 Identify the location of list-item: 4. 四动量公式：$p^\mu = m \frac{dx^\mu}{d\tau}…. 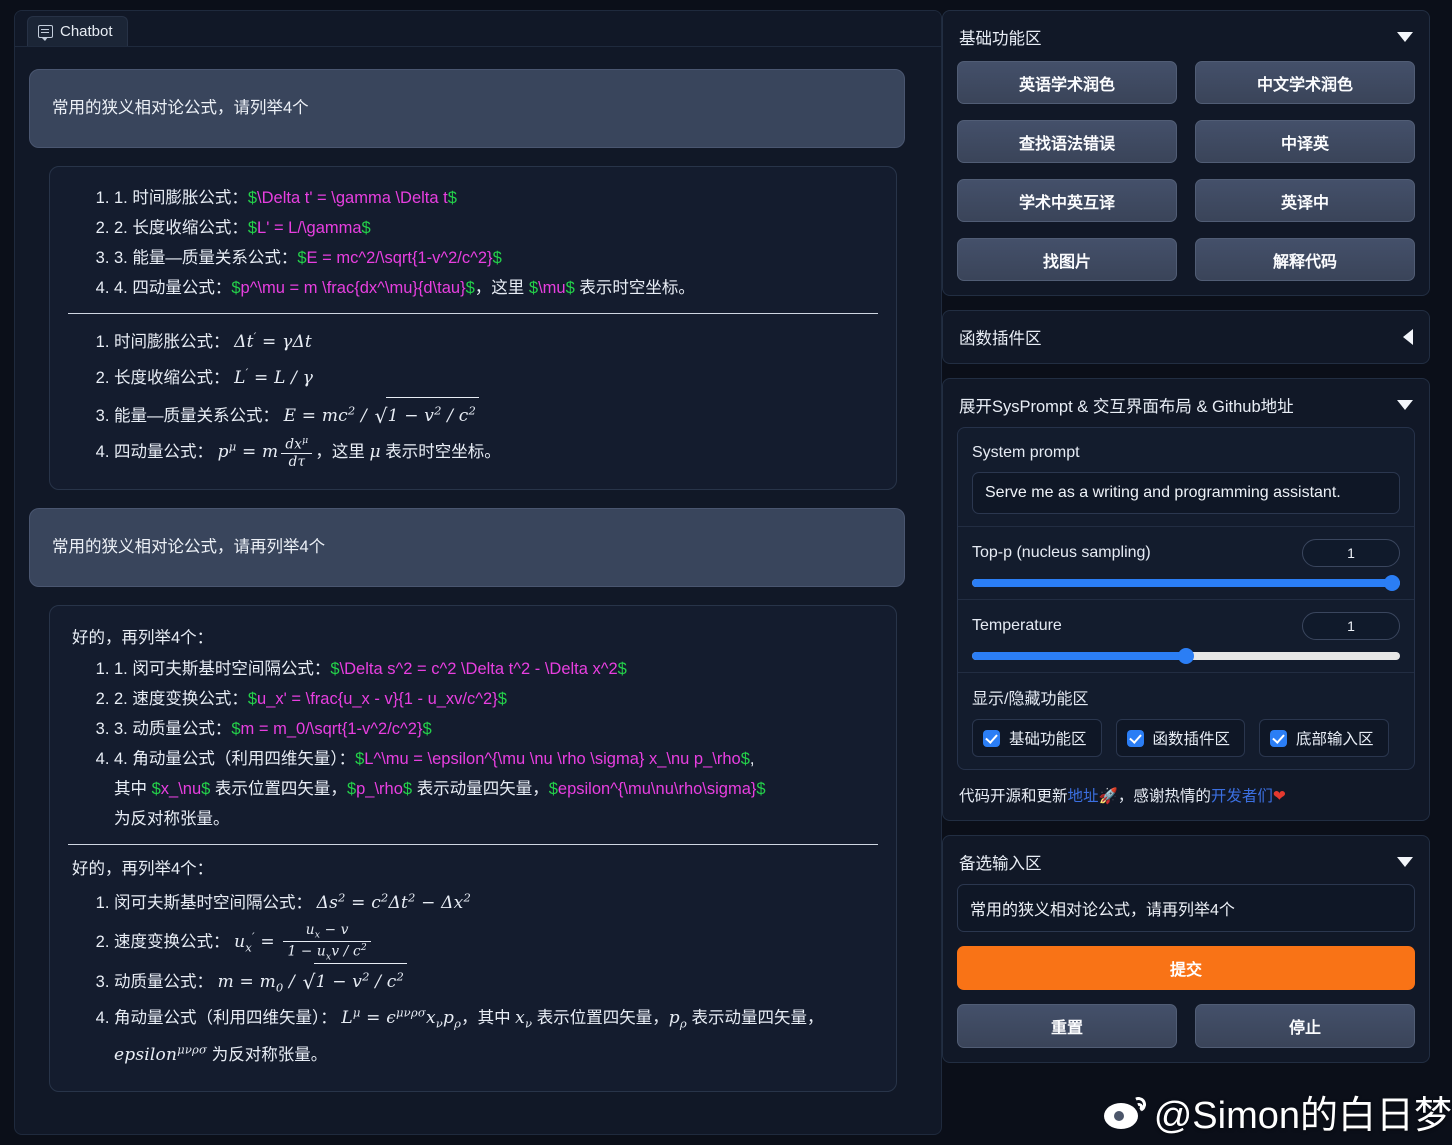
(496, 288).